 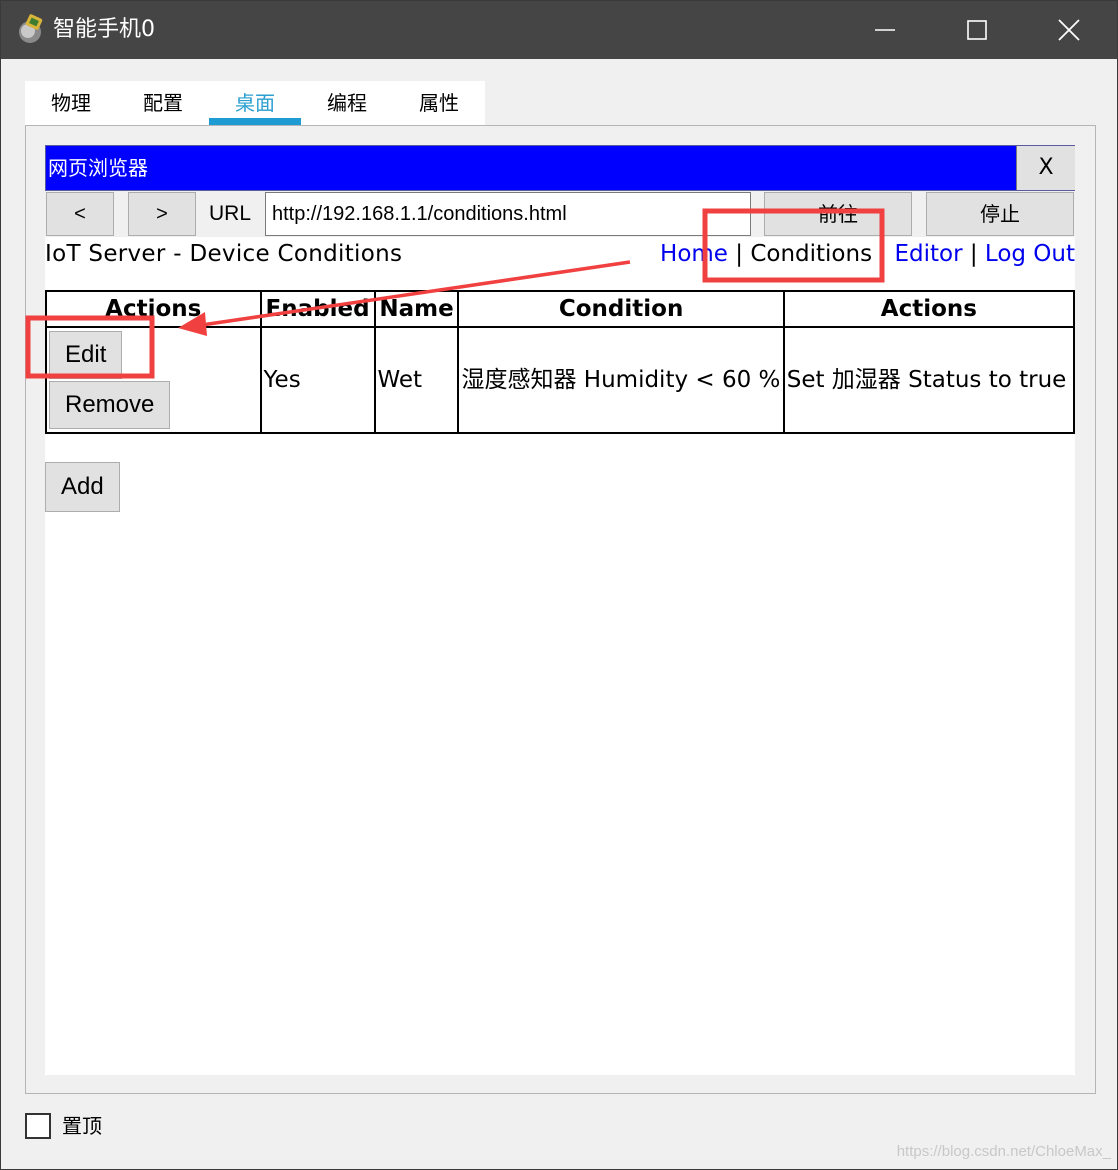 What do you see at coordinates (224, 254) in the screenshot?
I see `page-title: IoT Server - Device Conditions` at bounding box center [224, 254].